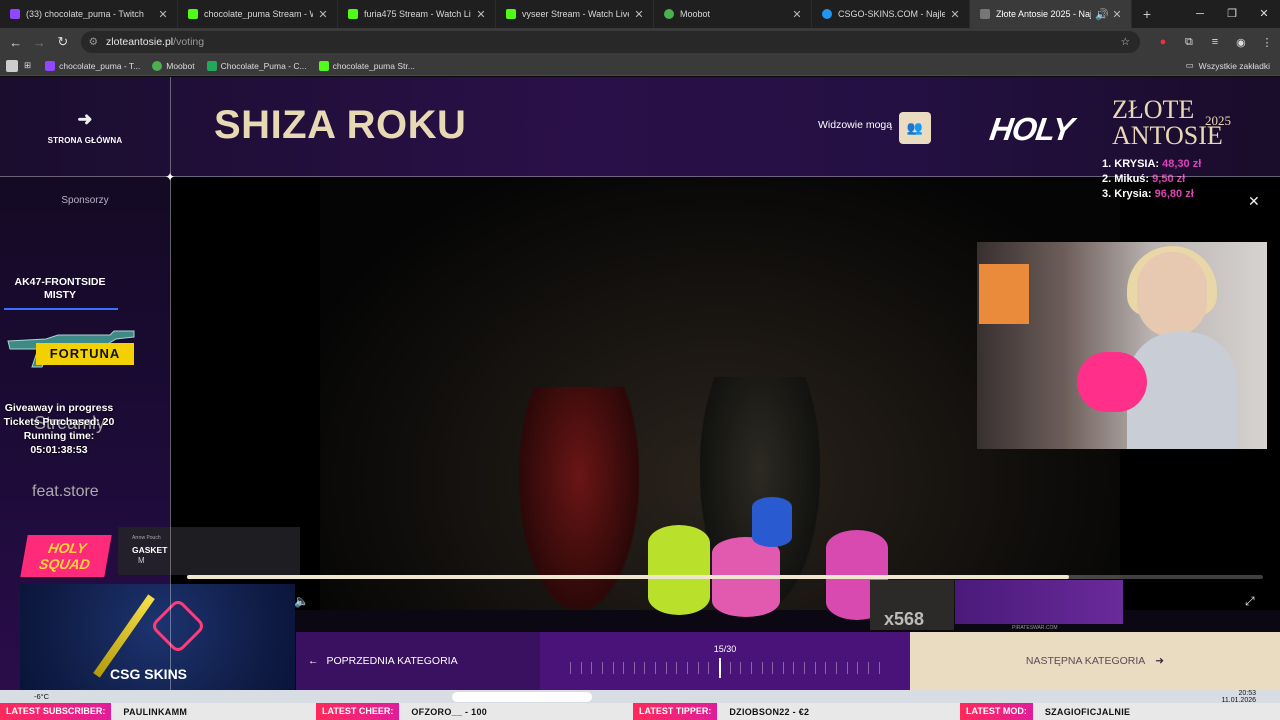  What do you see at coordinates (42, 696) in the screenshot?
I see `weather-temp: -6°C` at bounding box center [42, 696].